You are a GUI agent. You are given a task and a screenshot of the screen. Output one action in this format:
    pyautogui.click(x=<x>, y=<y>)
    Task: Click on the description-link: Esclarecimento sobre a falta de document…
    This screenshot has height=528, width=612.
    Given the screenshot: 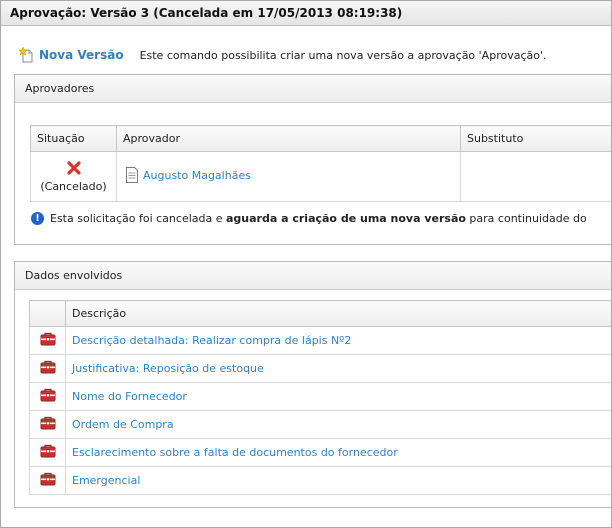 What is the action you would take?
    pyautogui.click(x=235, y=452)
    